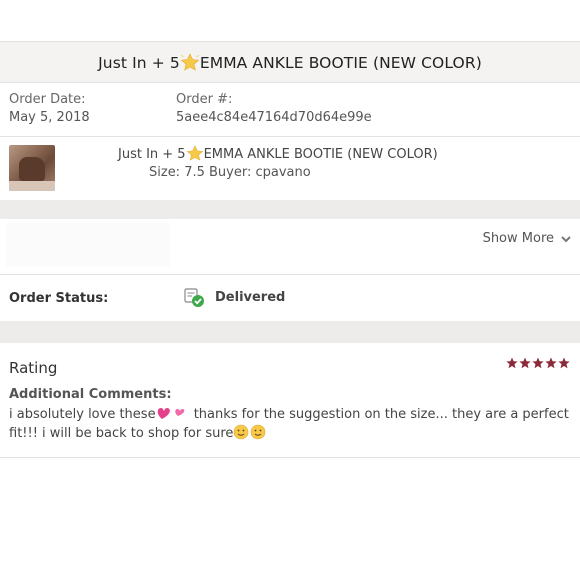 This screenshot has height=580, width=580. Describe the element at coordinates (139, 62) in the screenshot. I see `title-prefix: Just In + 5` at that location.